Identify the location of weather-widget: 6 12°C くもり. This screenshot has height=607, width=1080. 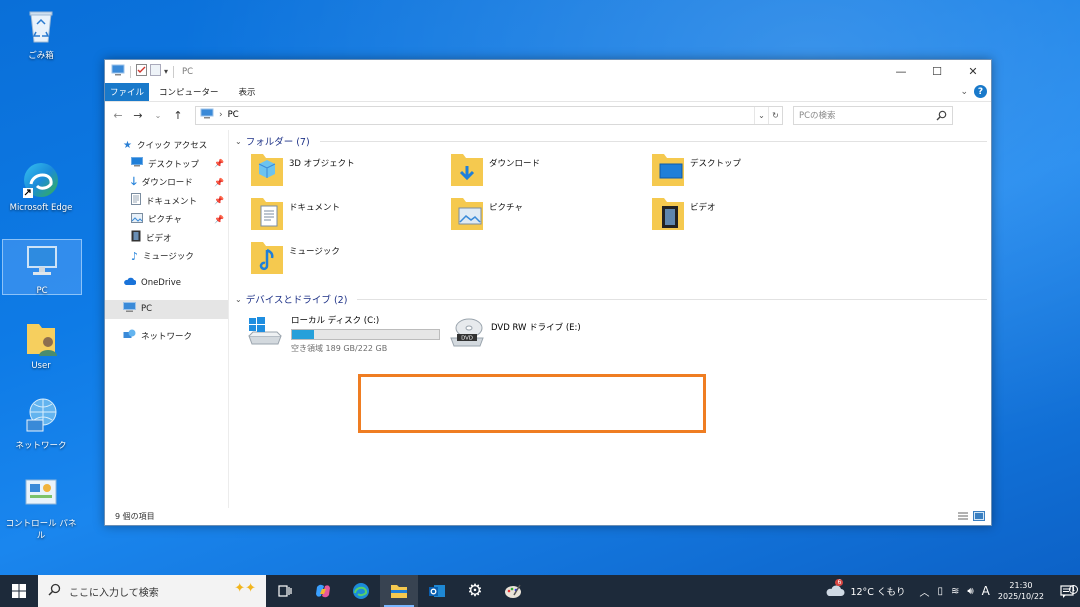
(865, 589).